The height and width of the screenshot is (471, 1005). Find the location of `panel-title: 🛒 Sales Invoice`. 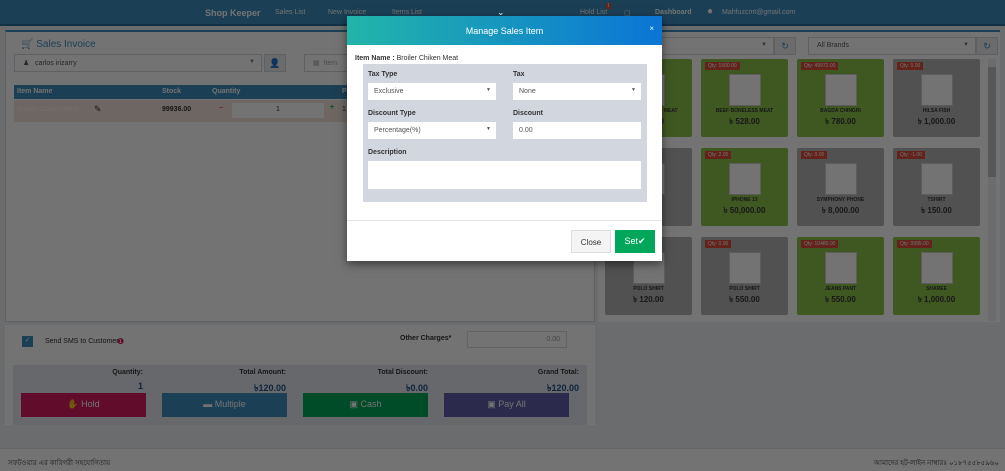

panel-title: 🛒 Sales Invoice is located at coordinates (58, 44).